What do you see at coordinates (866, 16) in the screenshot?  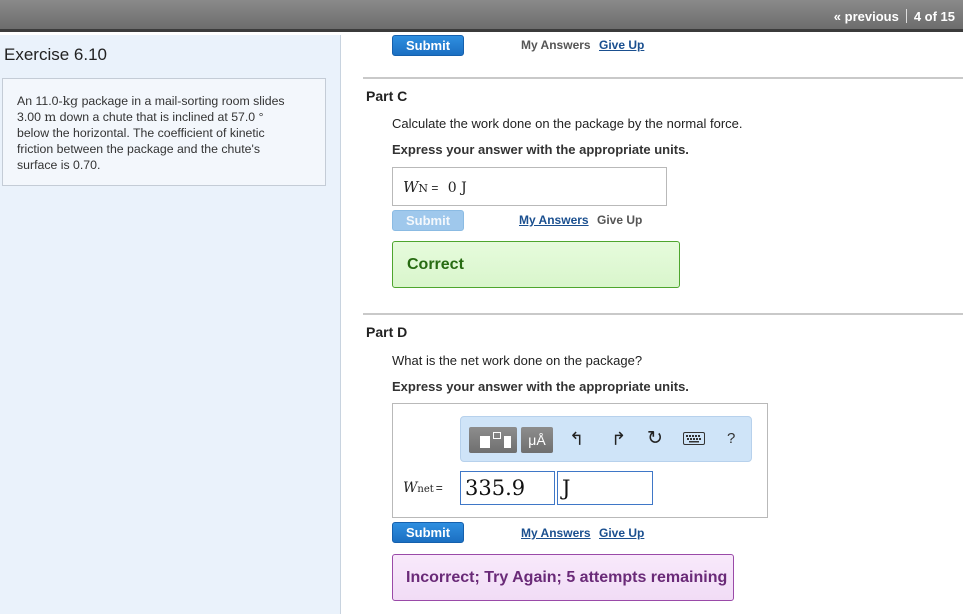 I see `previous-link: « previous` at bounding box center [866, 16].